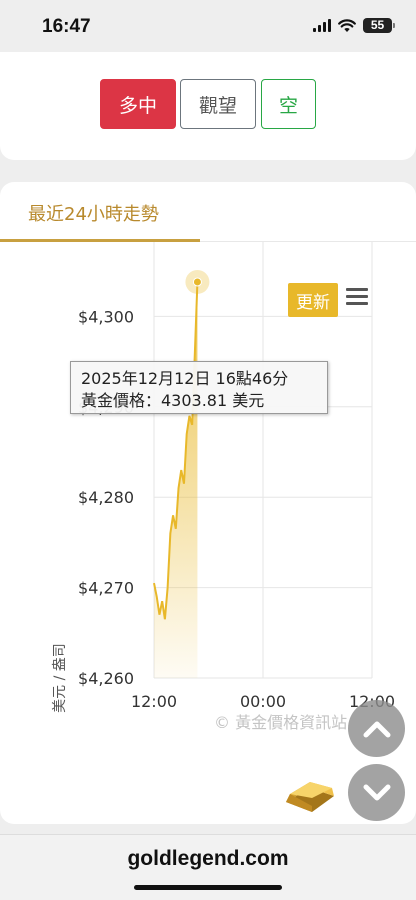 The height and width of the screenshot is (900, 416). I want to click on watermark: © 黃金價格資訊站, so click(281, 722).